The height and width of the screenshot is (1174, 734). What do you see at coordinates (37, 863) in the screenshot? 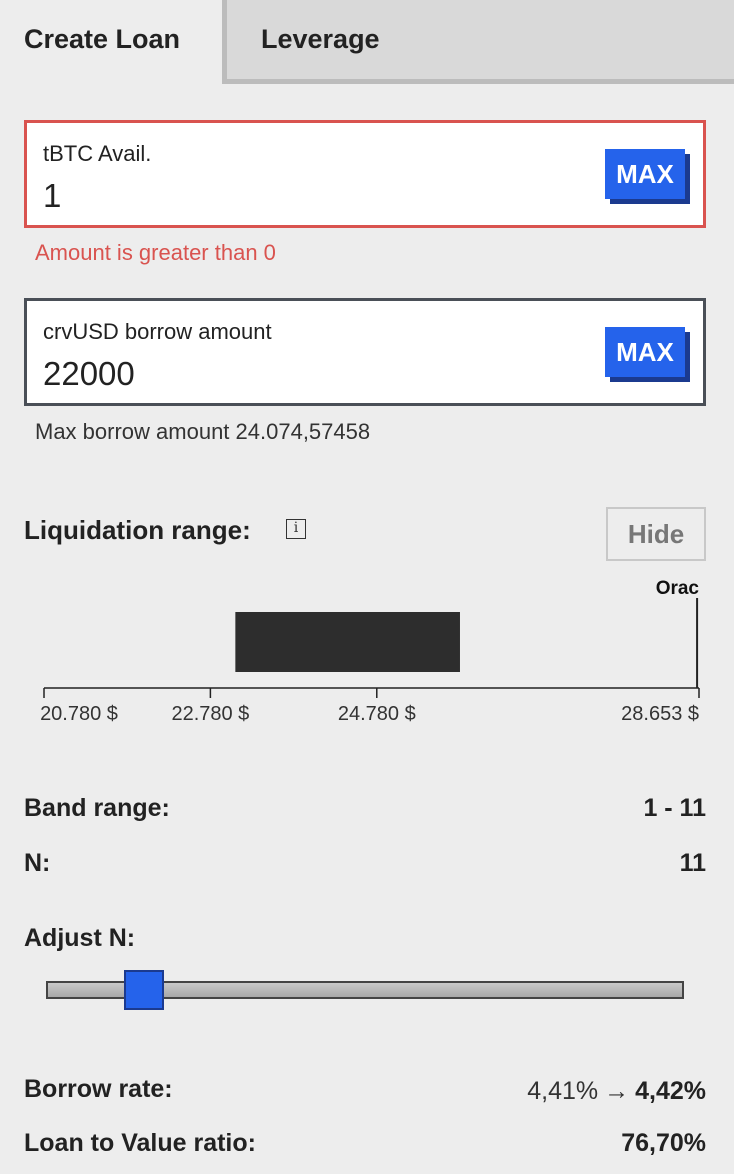
I see `n-label: N:` at bounding box center [37, 863].